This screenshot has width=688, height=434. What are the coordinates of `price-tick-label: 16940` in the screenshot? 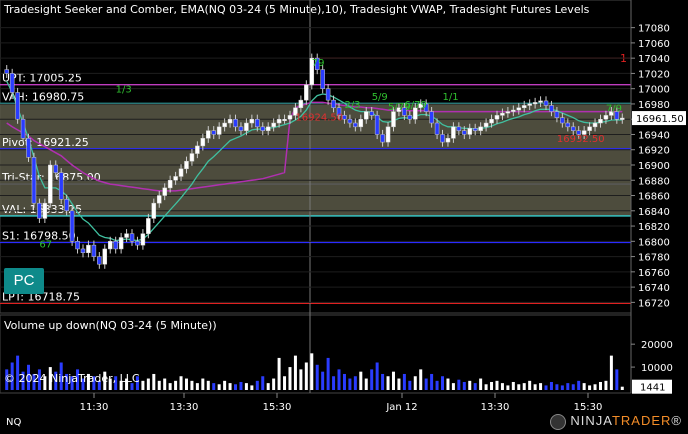 It's located at (654, 135).